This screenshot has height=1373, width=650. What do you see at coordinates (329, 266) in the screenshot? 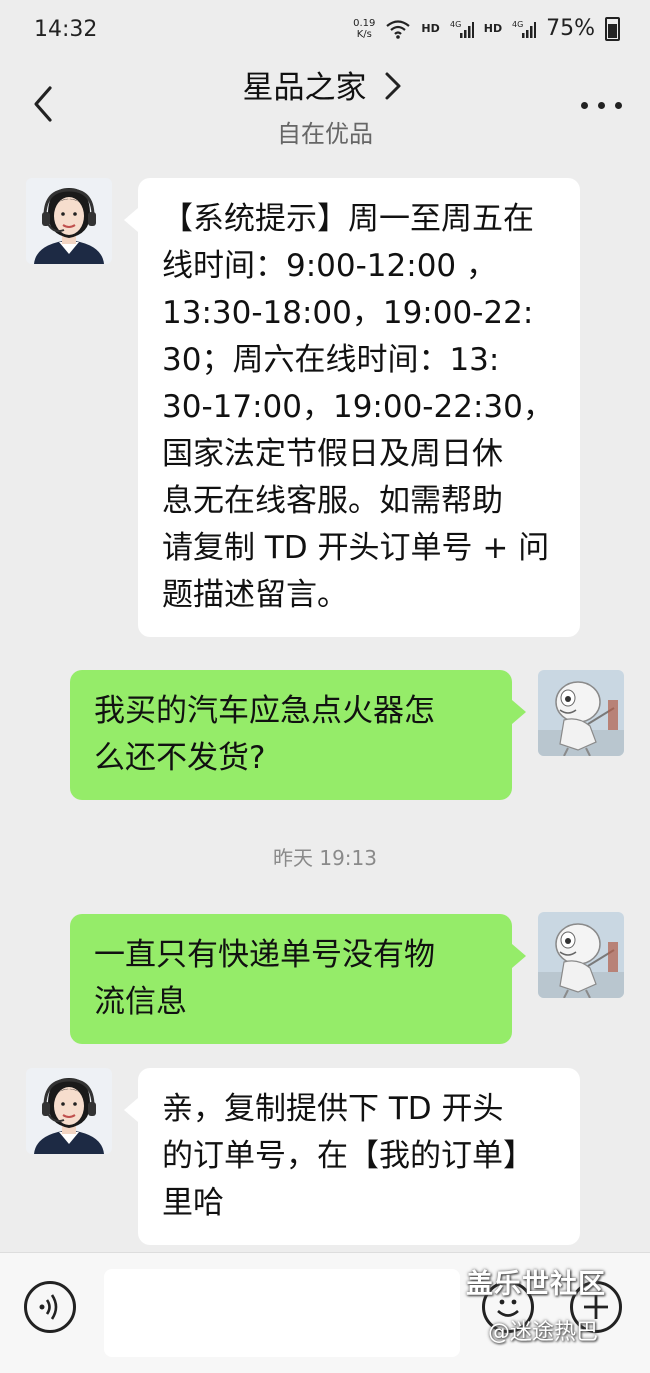
I see `message-line: 线时间：9:00-12:00 ，` at bounding box center [329, 266].